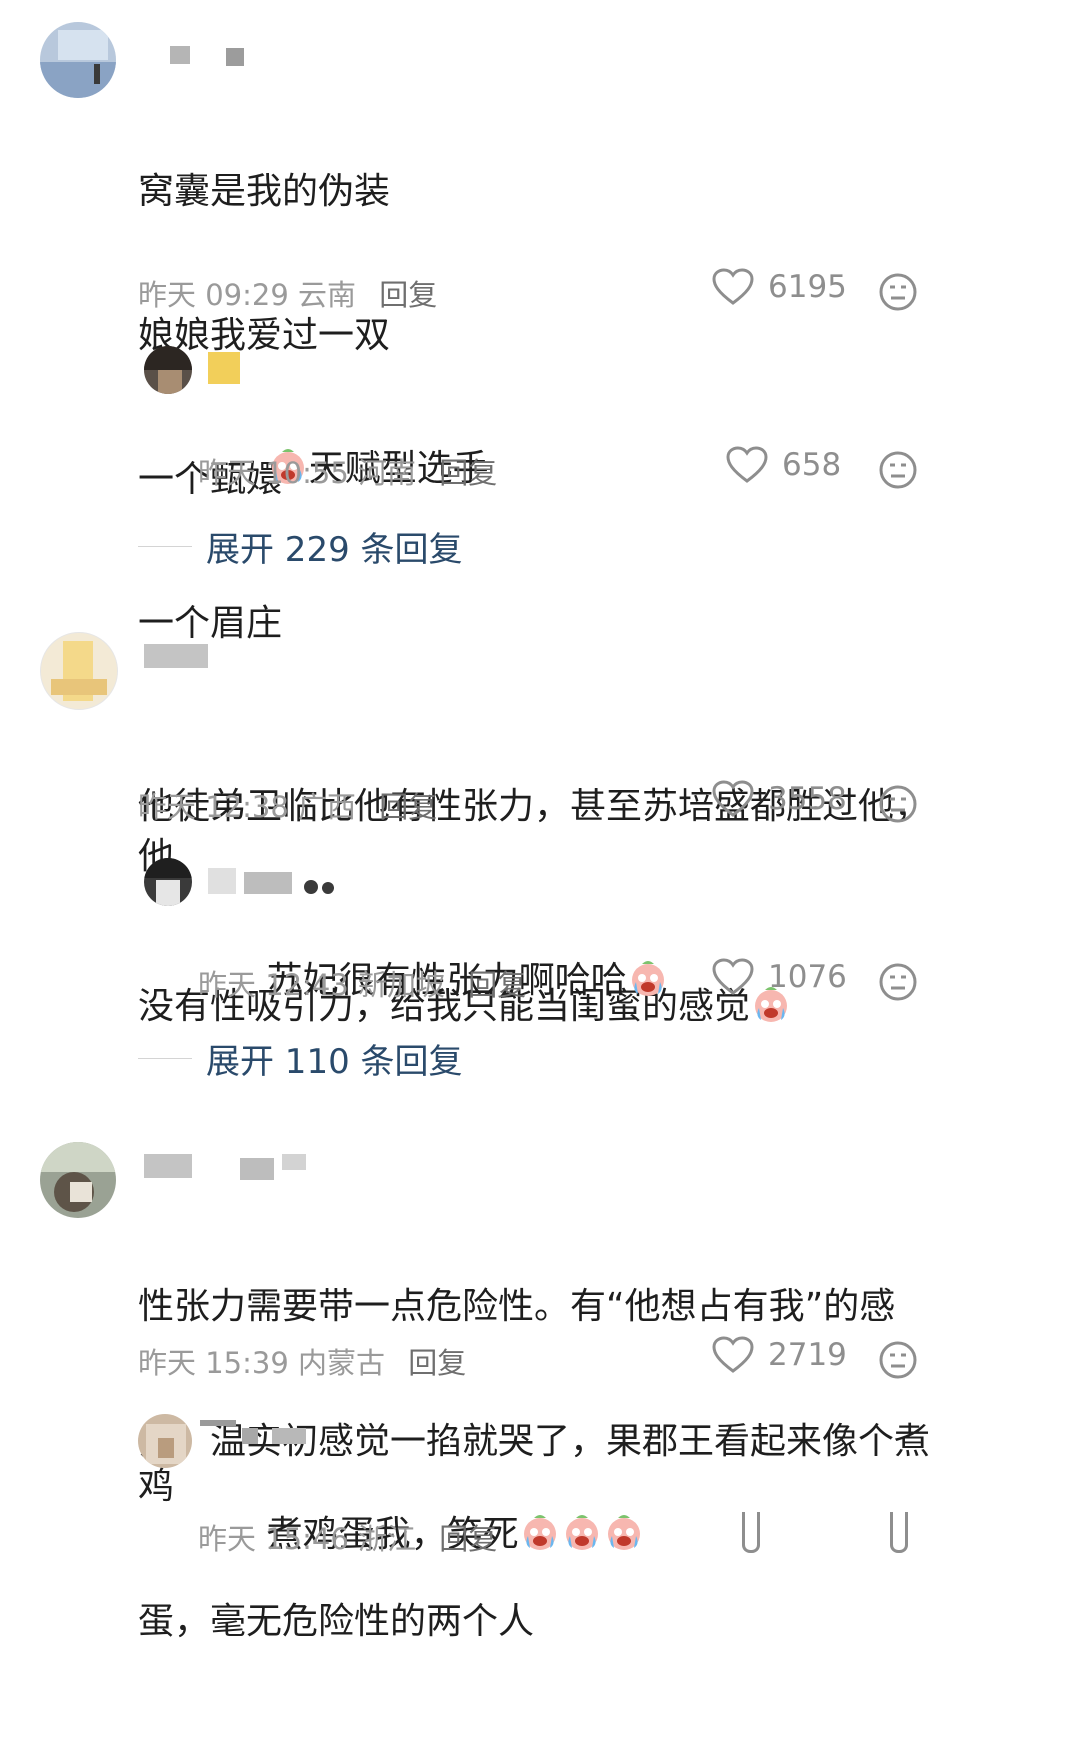 The image size is (1080, 1760). I want to click on like-count: 658, so click(812, 465).